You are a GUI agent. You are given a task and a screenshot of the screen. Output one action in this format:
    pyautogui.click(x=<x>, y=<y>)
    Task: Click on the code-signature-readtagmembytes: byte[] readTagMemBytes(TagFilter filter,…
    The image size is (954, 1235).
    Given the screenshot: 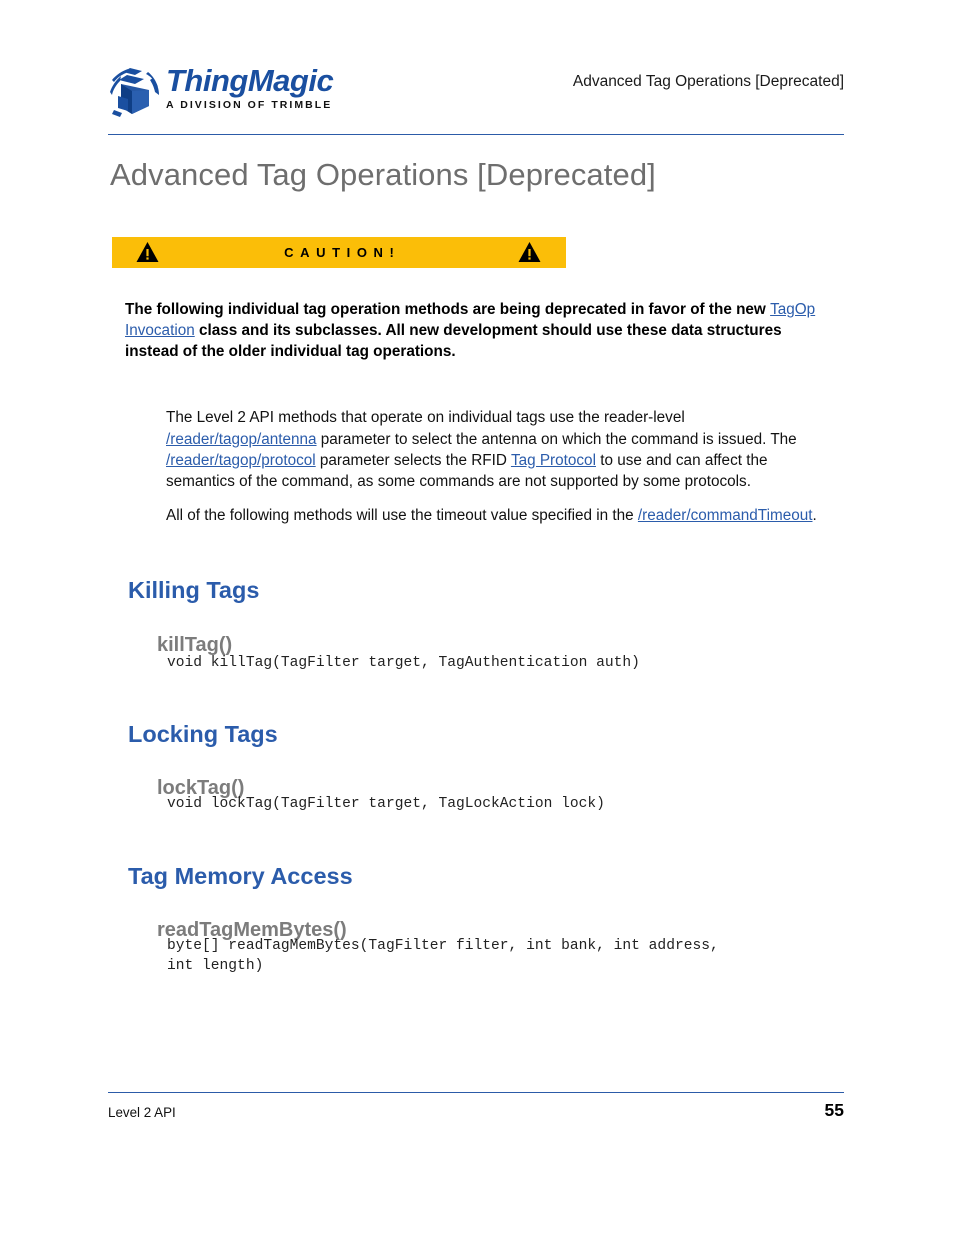 What is the action you would take?
    pyautogui.click(x=443, y=956)
    